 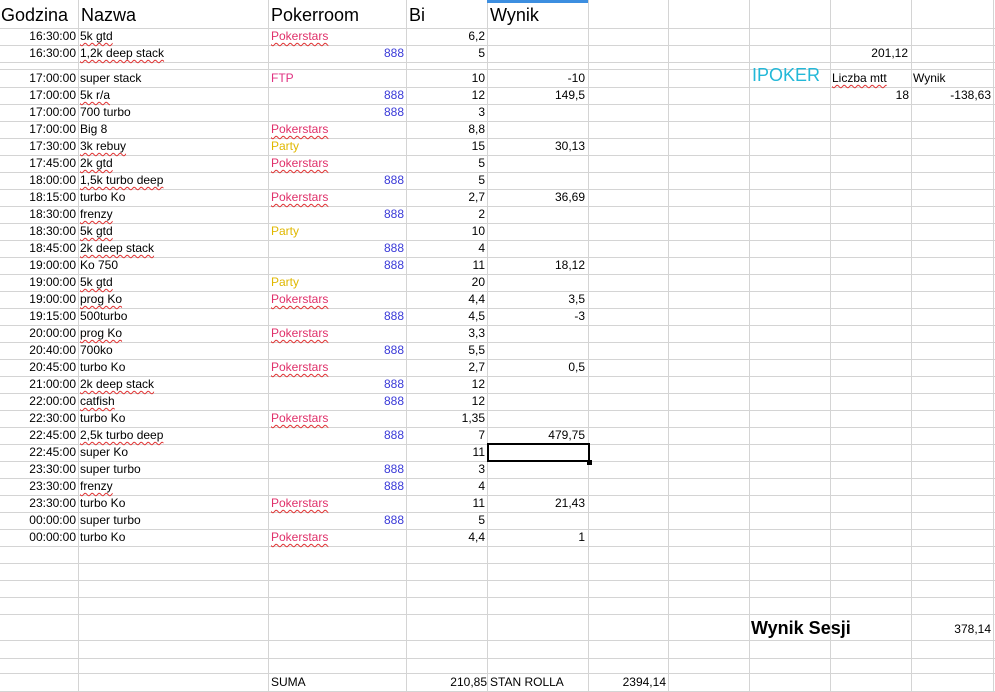 I want to click on cell-time: 22:30:00, so click(x=38, y=419).